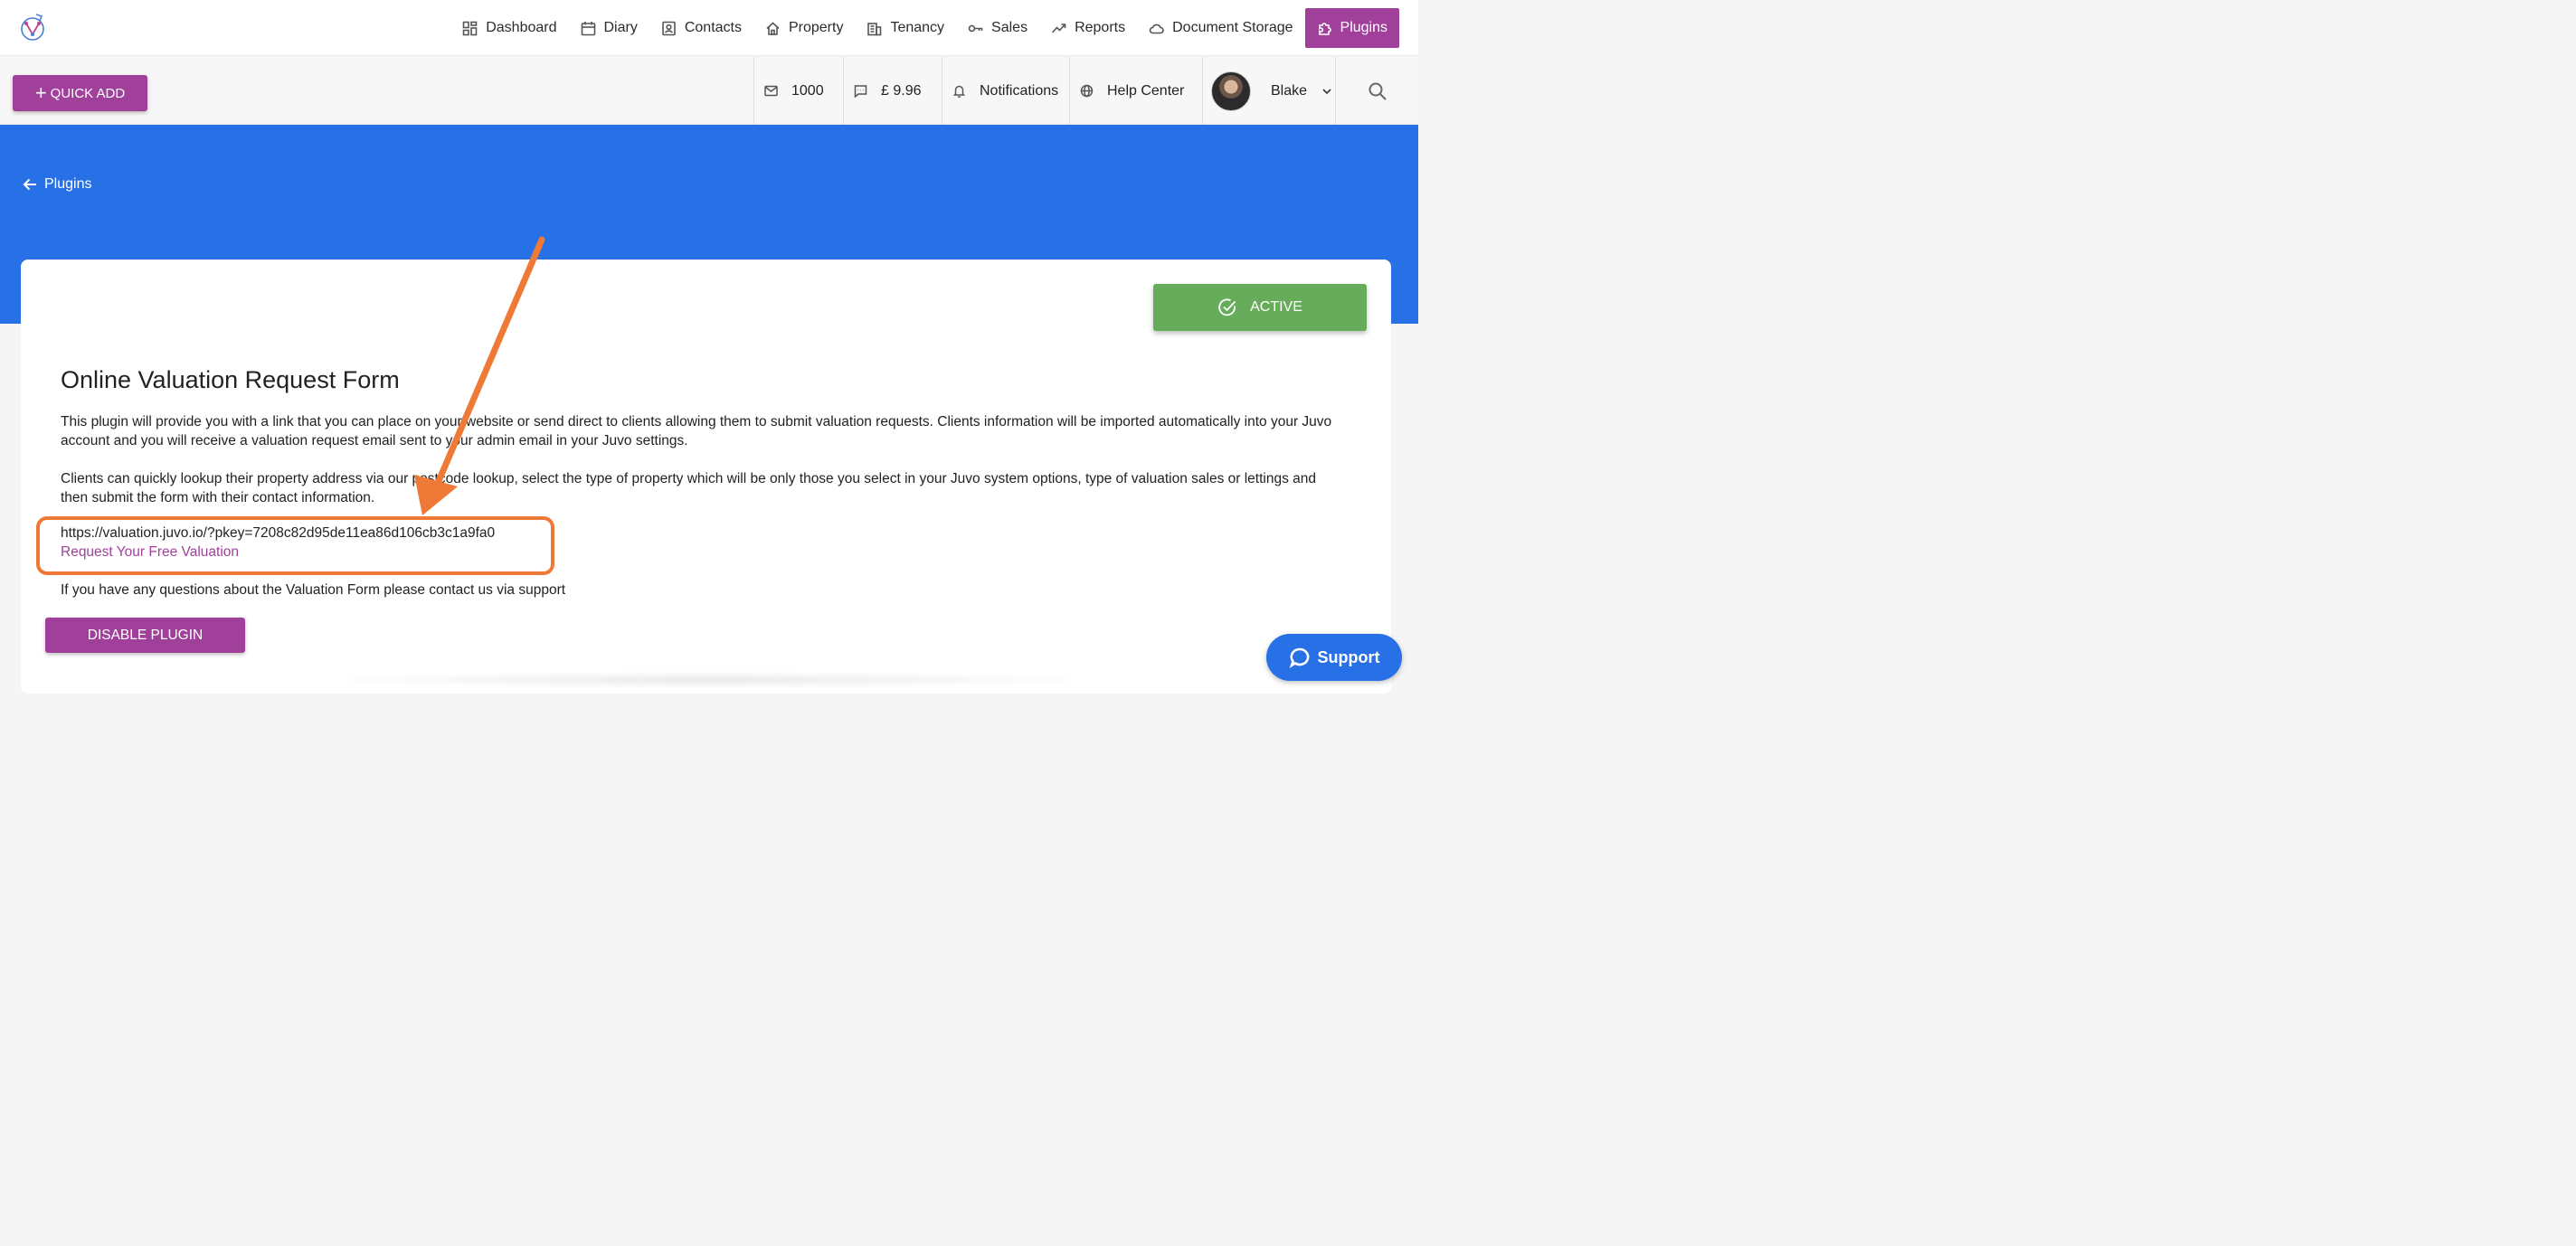  Describe the element at coordinates (1326, 91) in the screenshot. I see `chevron-down-icon` at that location.